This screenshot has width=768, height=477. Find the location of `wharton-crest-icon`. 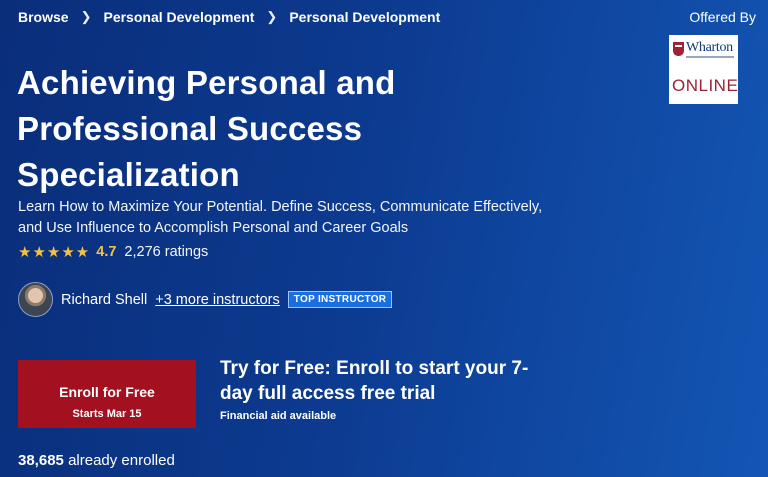

wharton-crest-icon is located at coordinates (678, 49).